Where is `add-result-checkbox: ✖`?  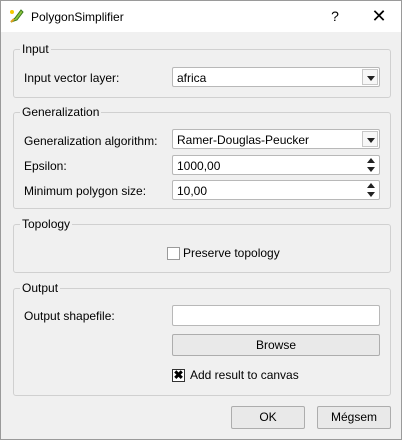 add-result-checkbox: ✖ is located at coordinates (178, 375).